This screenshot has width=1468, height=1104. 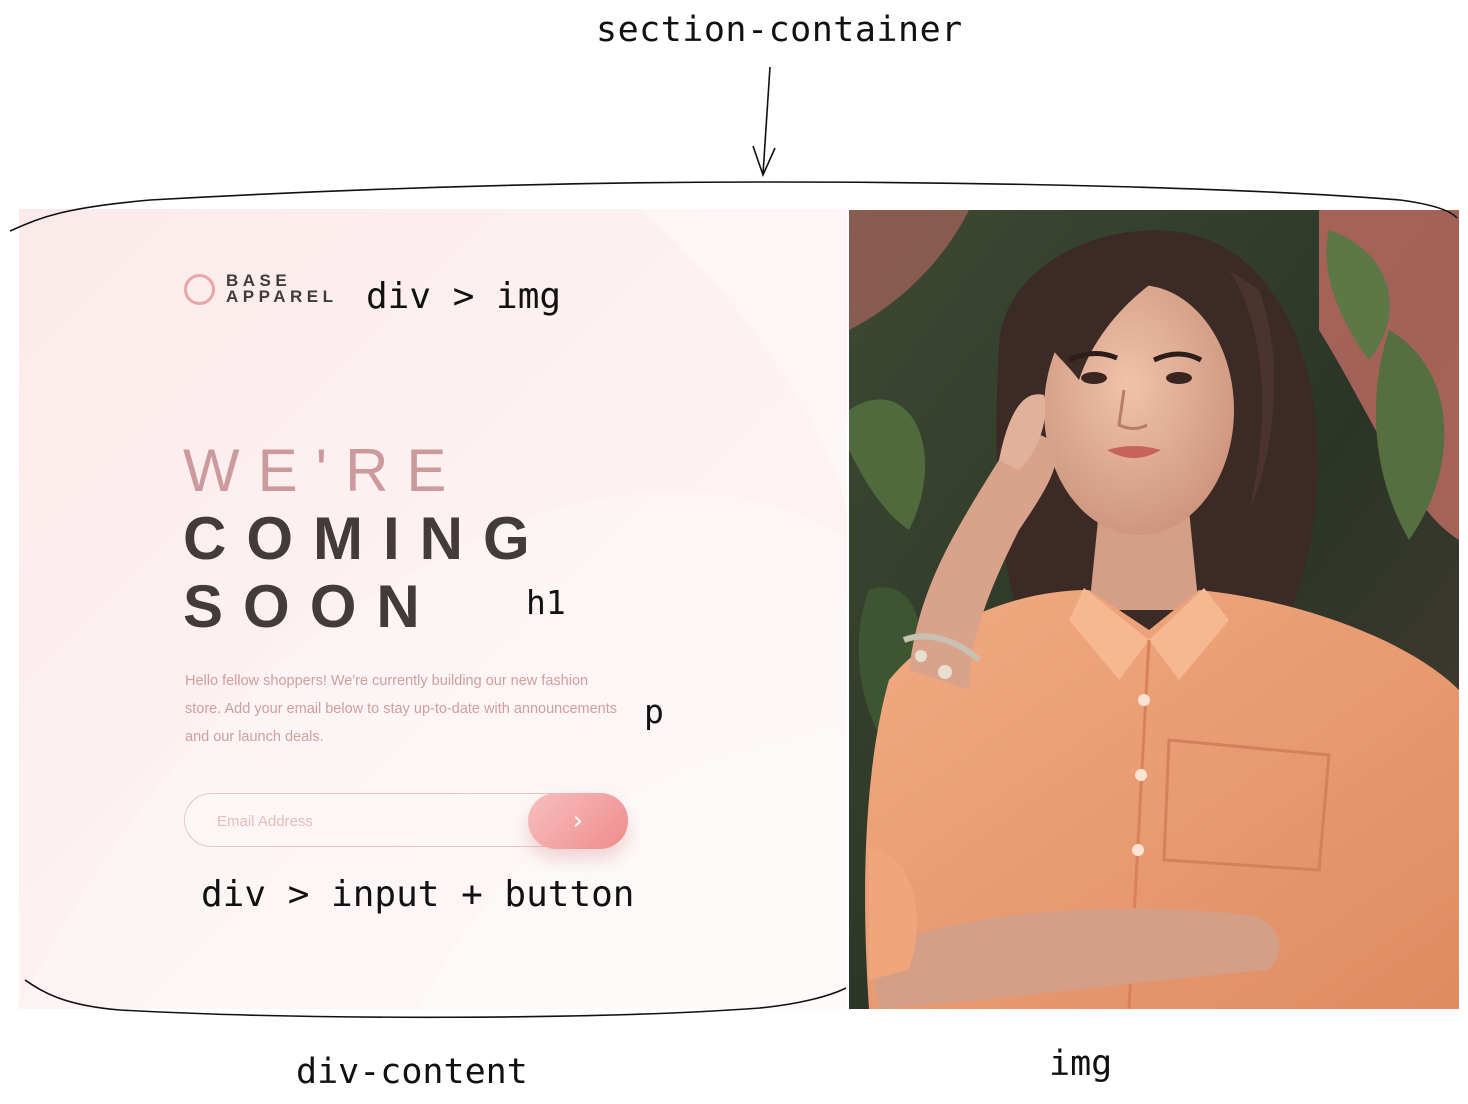 What do you see at coordinates (418, 894) in the screenshot?
I see `label-form: div > input + button` at bounding box center [418, 894].